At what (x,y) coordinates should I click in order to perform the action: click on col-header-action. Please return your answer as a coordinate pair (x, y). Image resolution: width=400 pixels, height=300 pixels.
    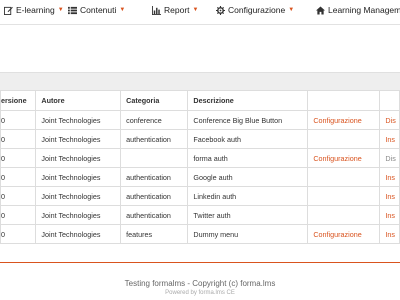
    Looking at the image, I should click on (389, 100).